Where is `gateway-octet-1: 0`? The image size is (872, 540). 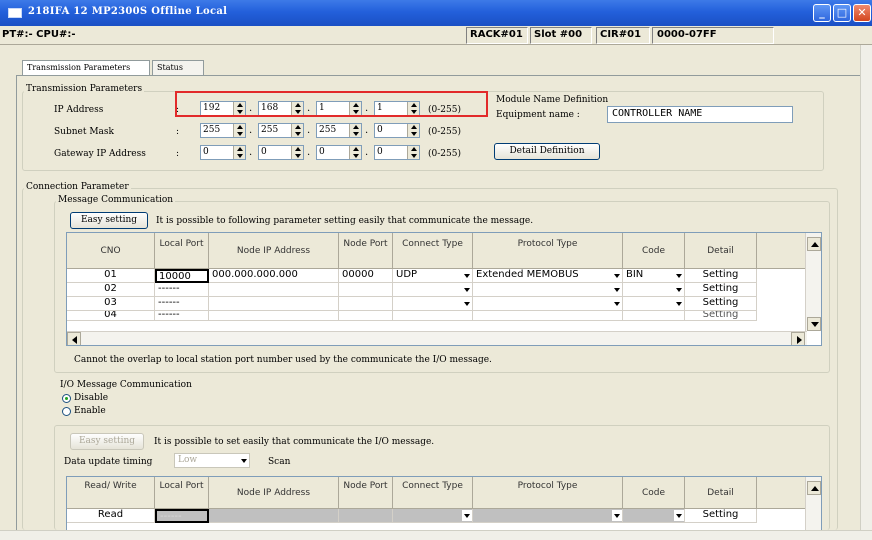 gateway-octet-1: 0 is located at coordinates (223, 152).